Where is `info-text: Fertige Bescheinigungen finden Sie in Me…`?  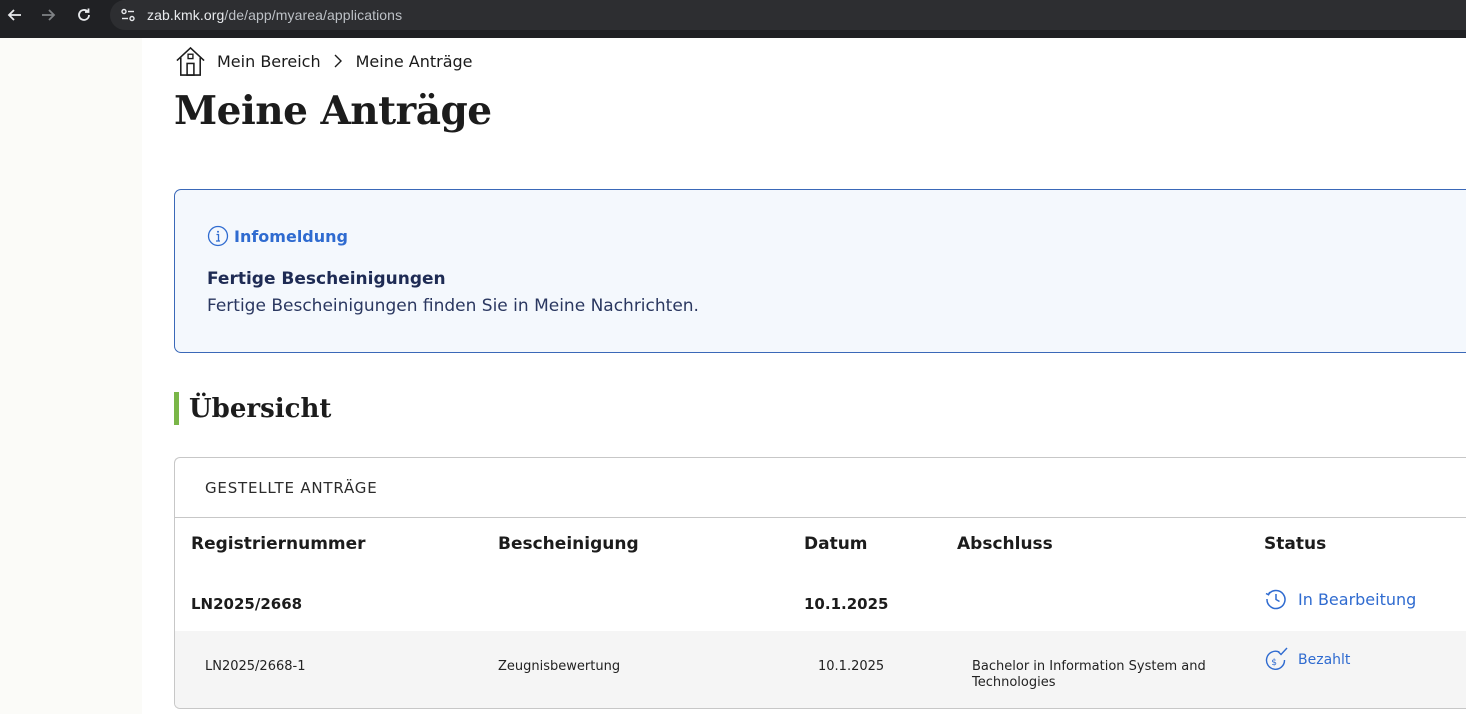
info-text: Fertige Bescheinigungen finden Sie in Me… is located at coordinates (453, 306).